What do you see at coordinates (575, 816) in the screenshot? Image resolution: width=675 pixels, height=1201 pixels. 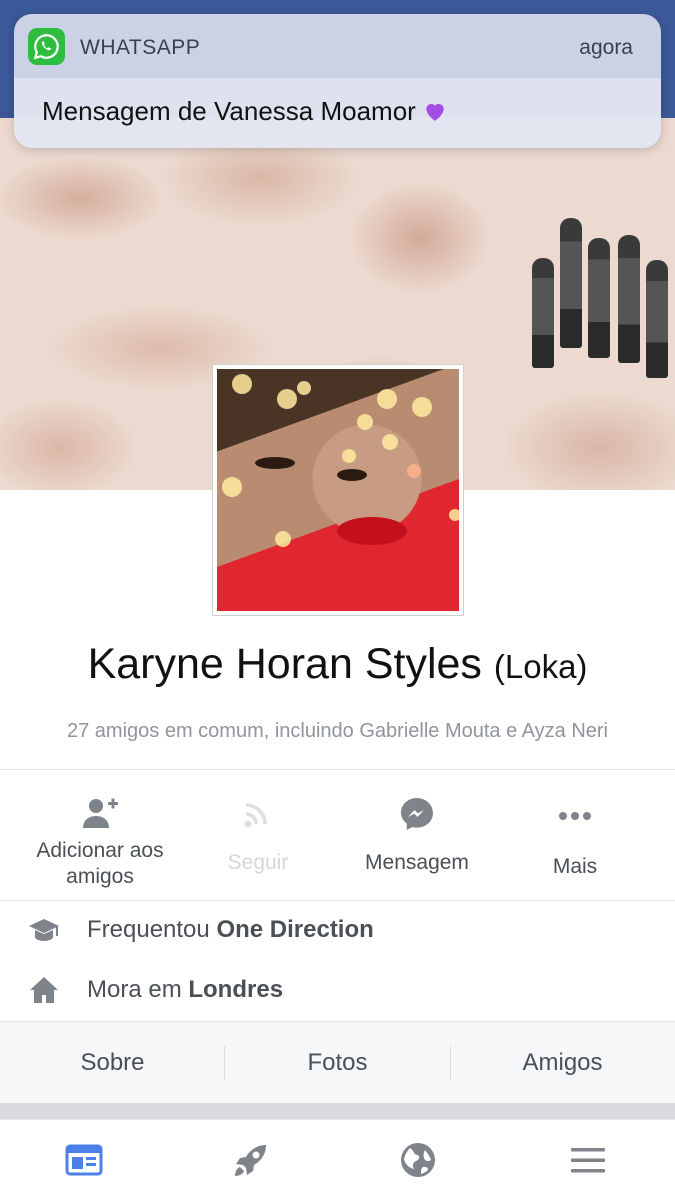 I see `more-dots-icon` at bounding box center [575, 816].